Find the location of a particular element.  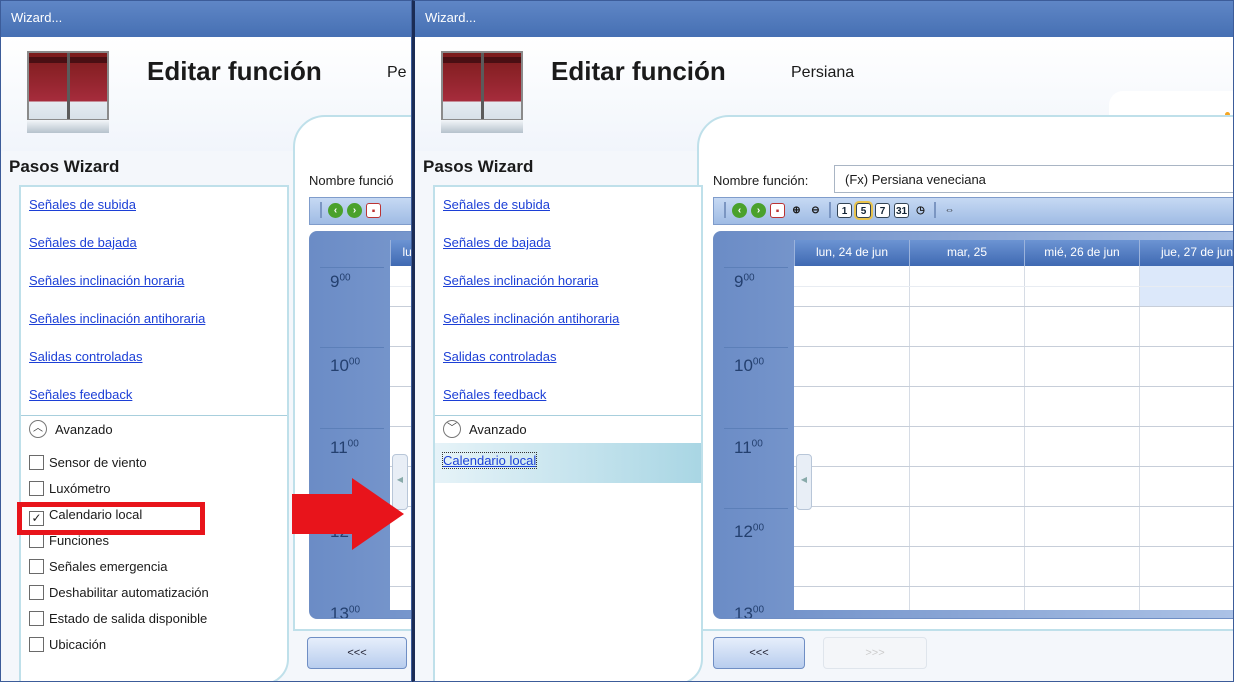

day-view-icon: 1 is located at coordinates (844, 210).